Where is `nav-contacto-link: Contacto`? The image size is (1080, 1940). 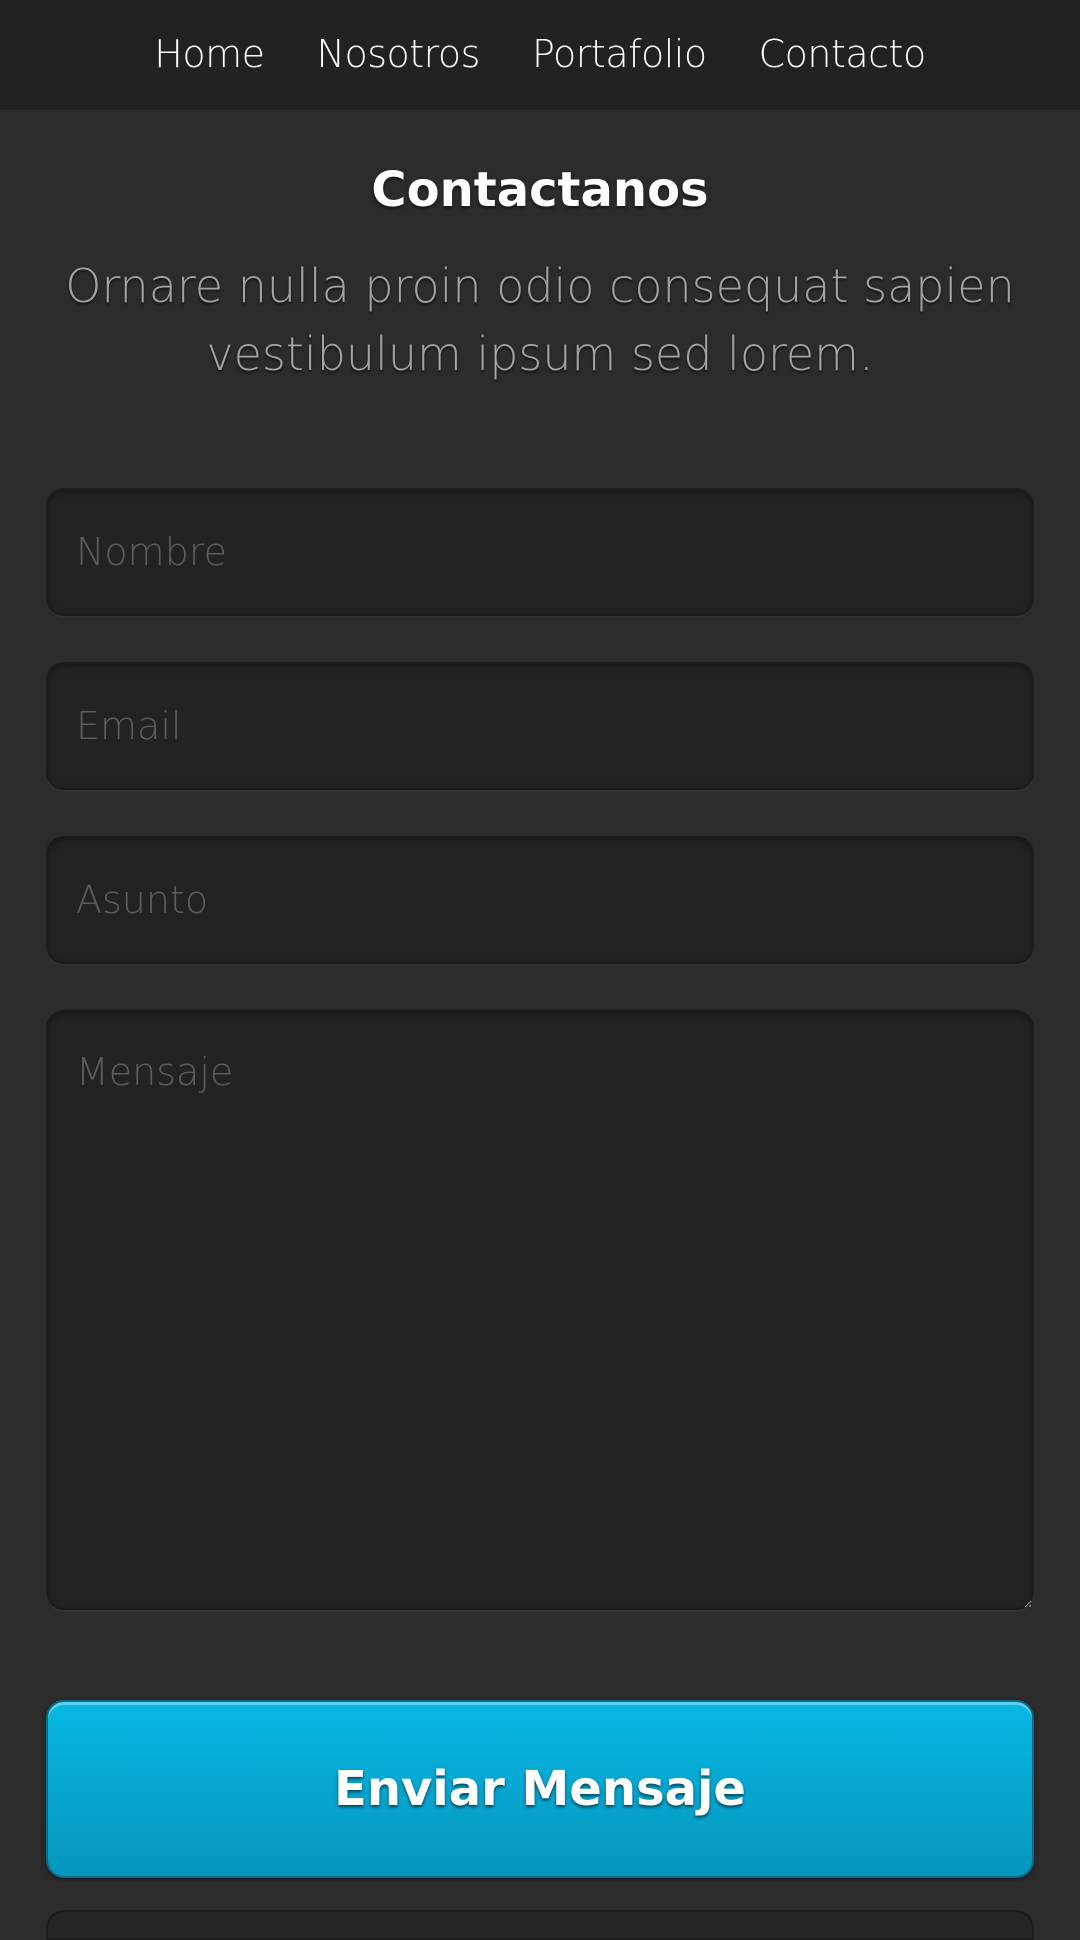 nav-contacto-link: Contacto is located at coordinates (843, 54).